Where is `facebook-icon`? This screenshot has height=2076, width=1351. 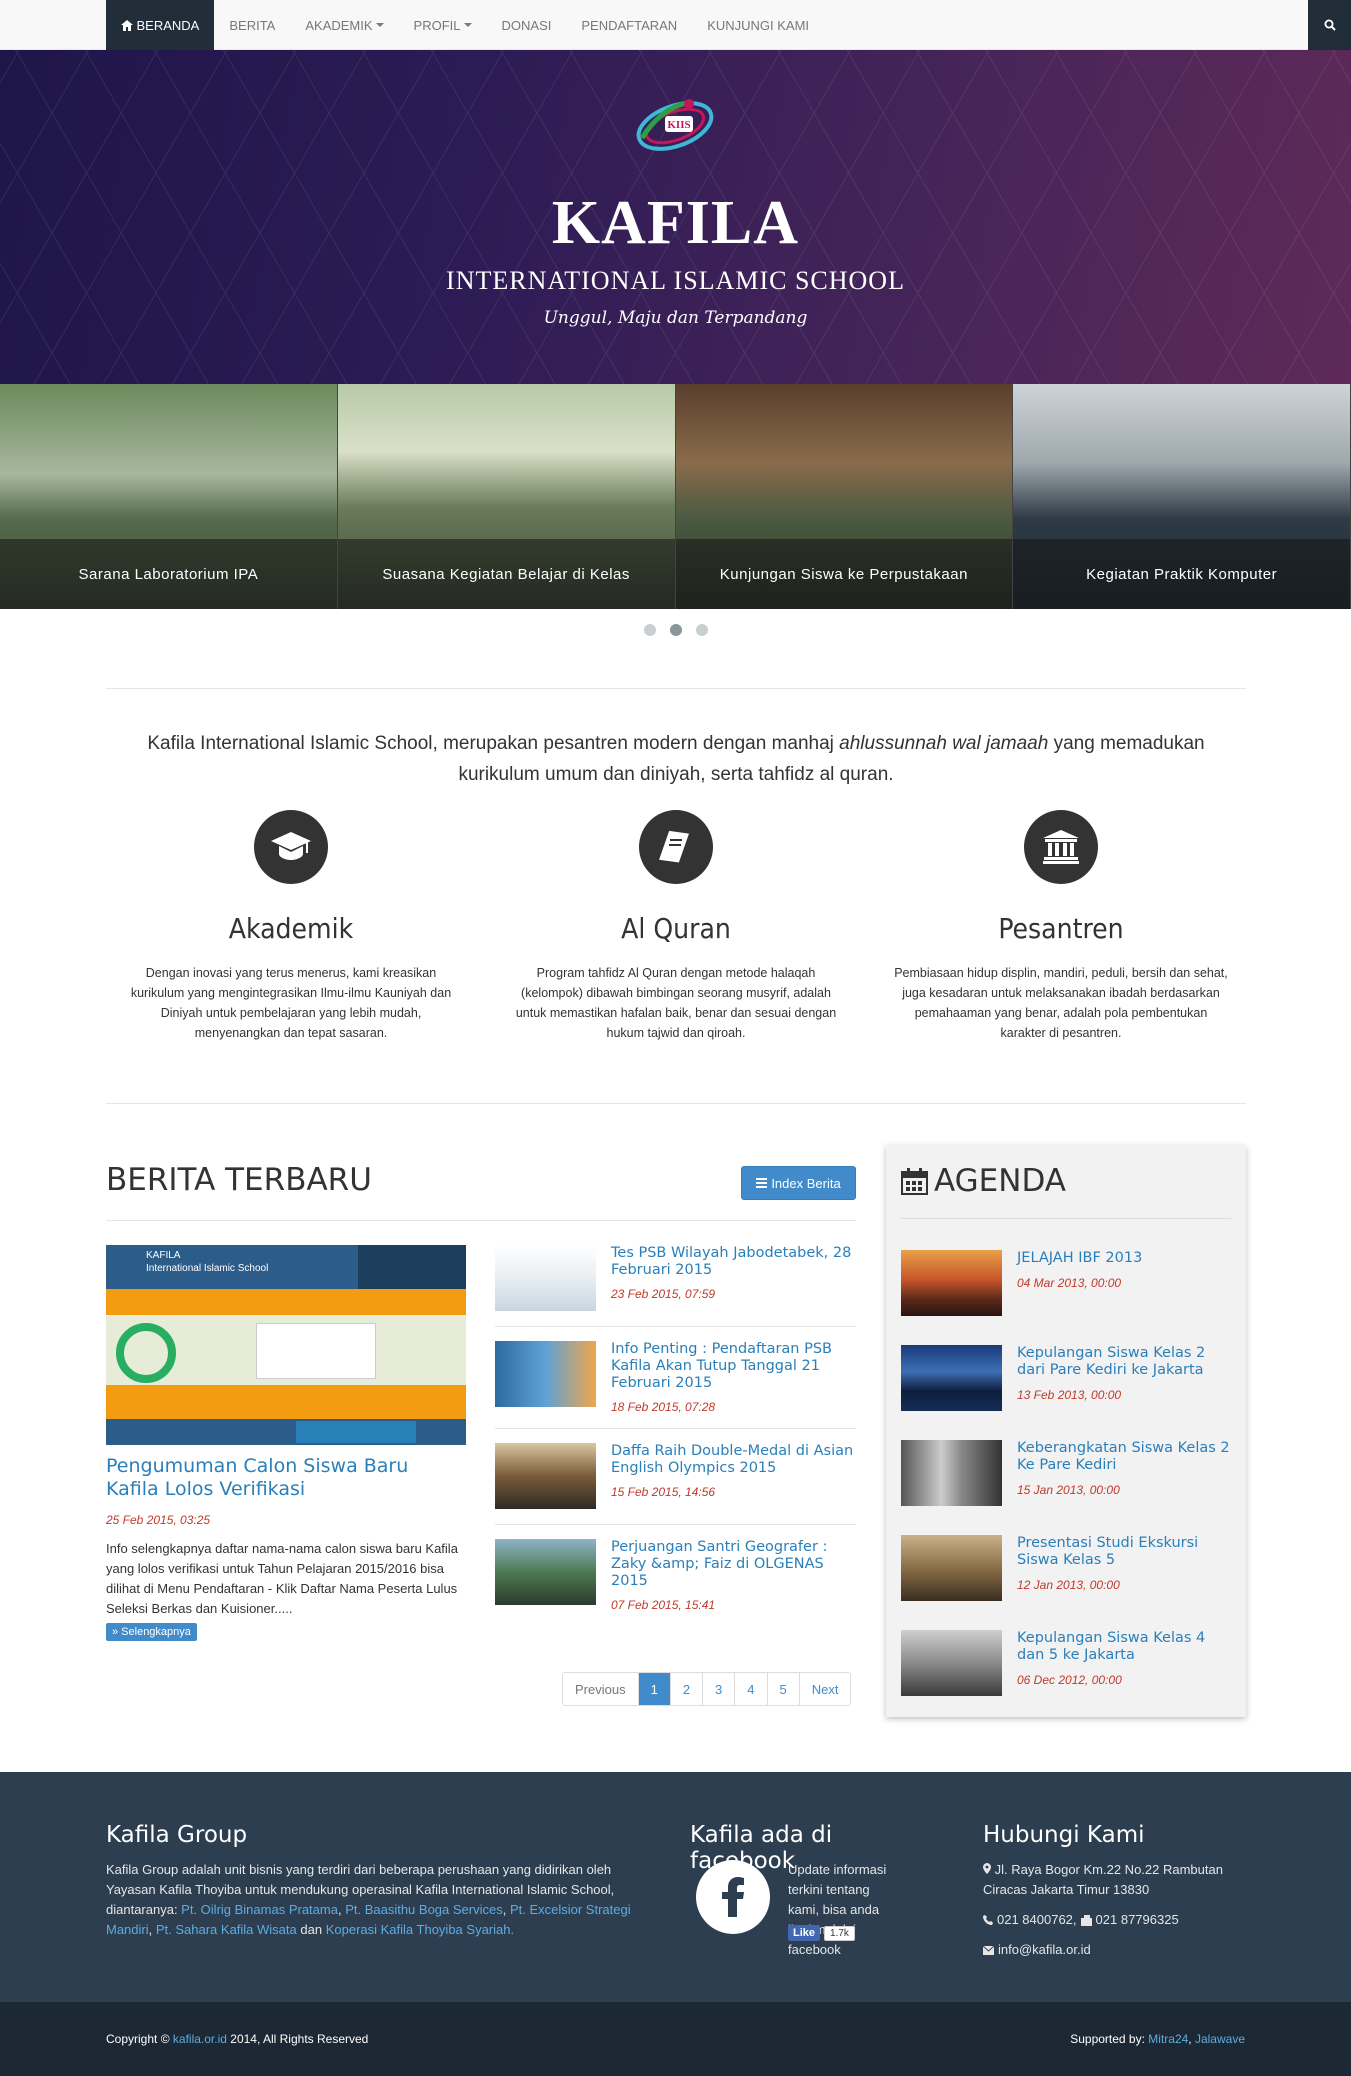
facebook-icon is located at coordinates (733, 1897).